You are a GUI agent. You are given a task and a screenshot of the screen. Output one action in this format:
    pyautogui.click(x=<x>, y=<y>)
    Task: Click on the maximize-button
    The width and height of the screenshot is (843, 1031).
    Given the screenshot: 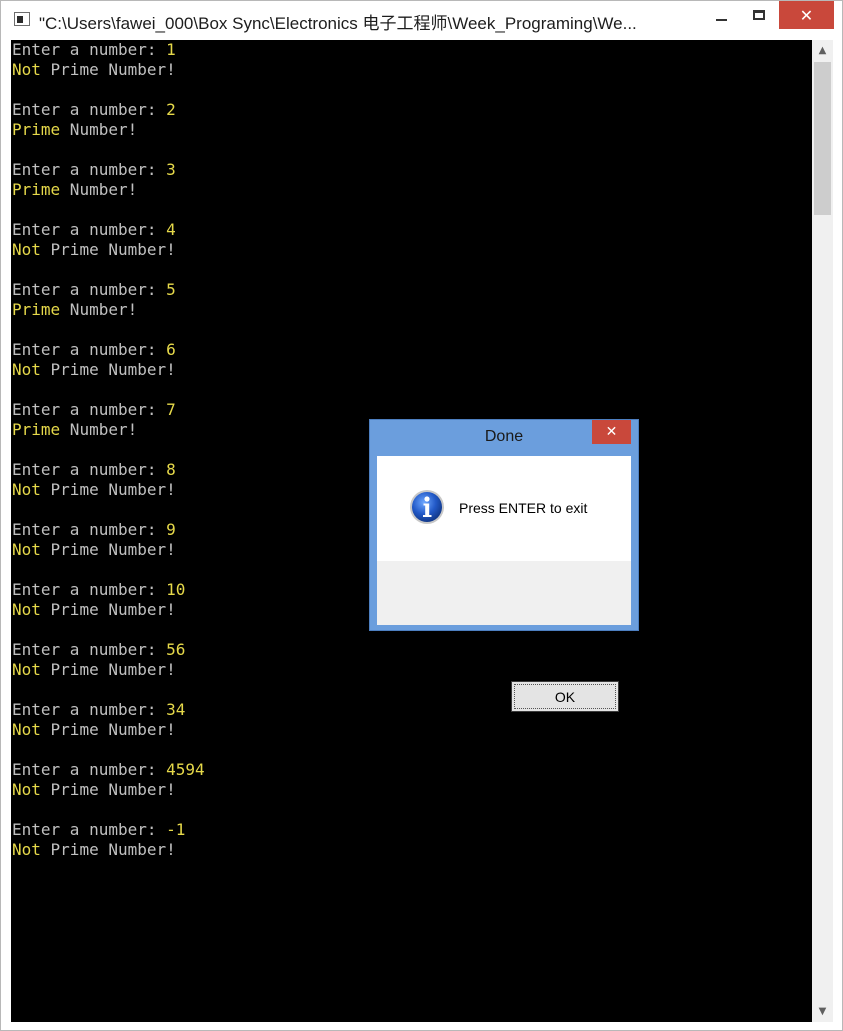 What is the action you would take?
    pyautogui.click(x=759, y=15)
    